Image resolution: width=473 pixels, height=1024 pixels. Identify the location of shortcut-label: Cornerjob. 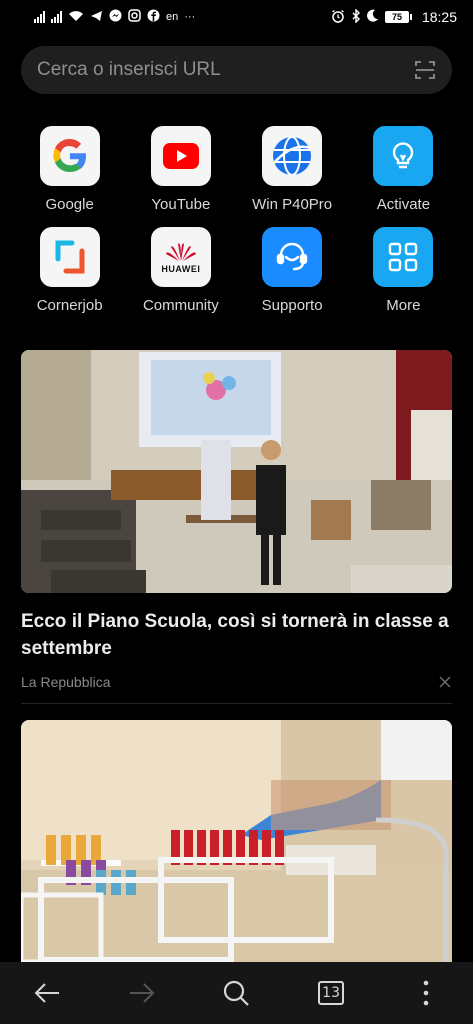
(69, 305).